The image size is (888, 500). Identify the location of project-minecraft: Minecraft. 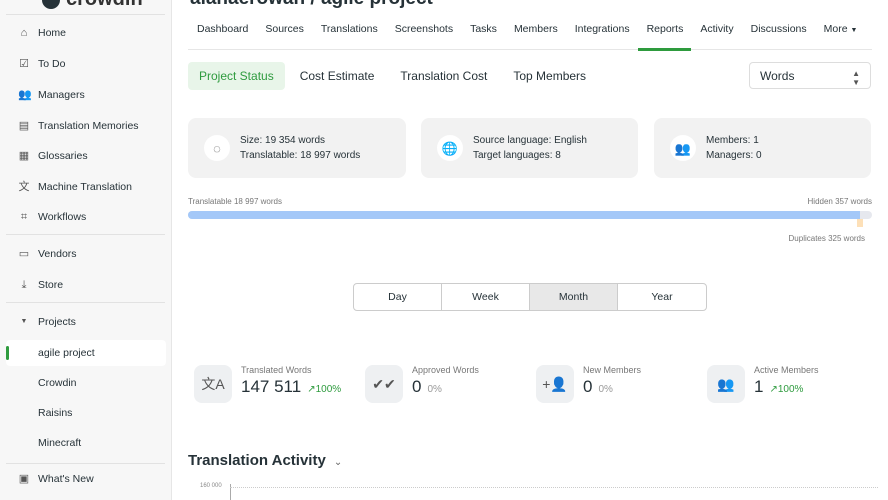
(86, 443).